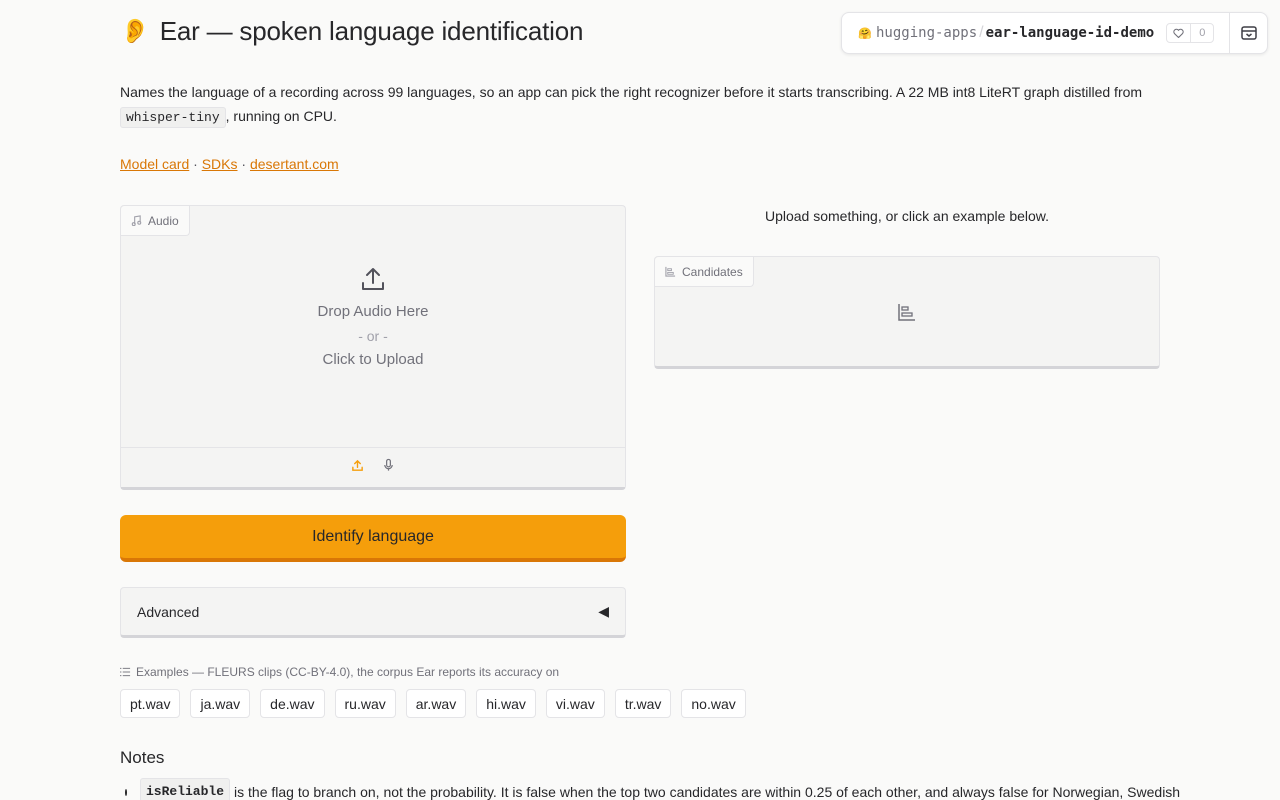  Describe the element at coordinates (150, 703) in the screenshot. I see `example-chip: pt.wav` at that location.